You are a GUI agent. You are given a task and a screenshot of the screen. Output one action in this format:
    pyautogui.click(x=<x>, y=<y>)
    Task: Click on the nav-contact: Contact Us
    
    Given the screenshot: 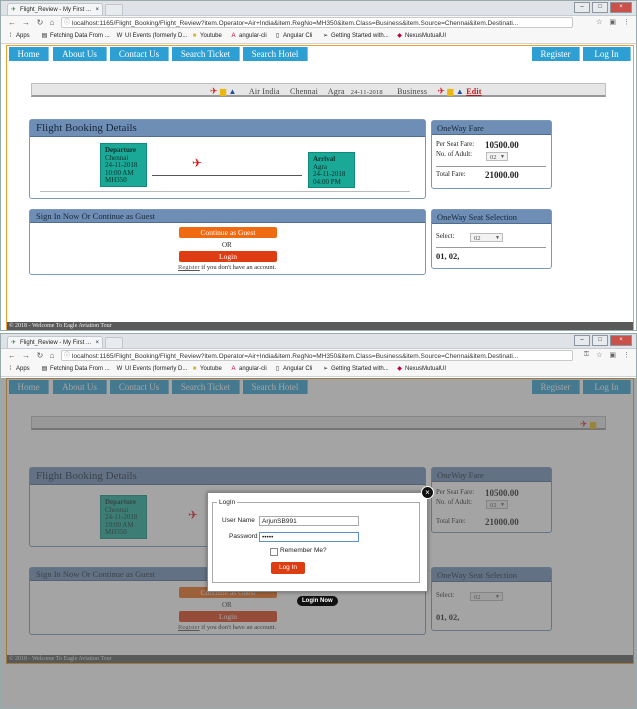 What is the action you would take?
    pyautogui.click(x=139, y=54)
    